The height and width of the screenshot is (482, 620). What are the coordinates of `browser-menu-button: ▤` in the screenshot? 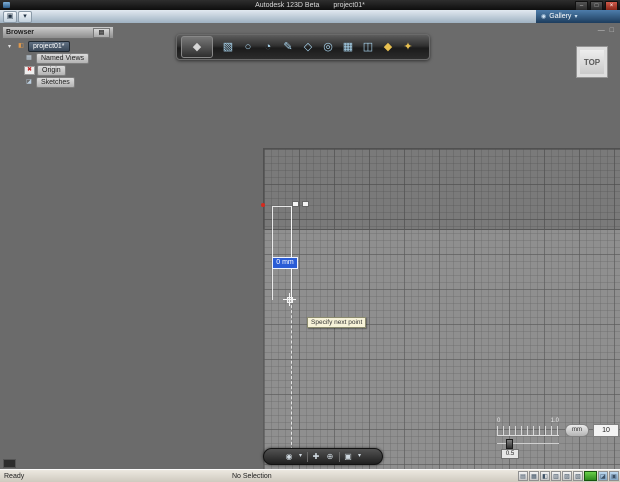 It's located at (101, 32).